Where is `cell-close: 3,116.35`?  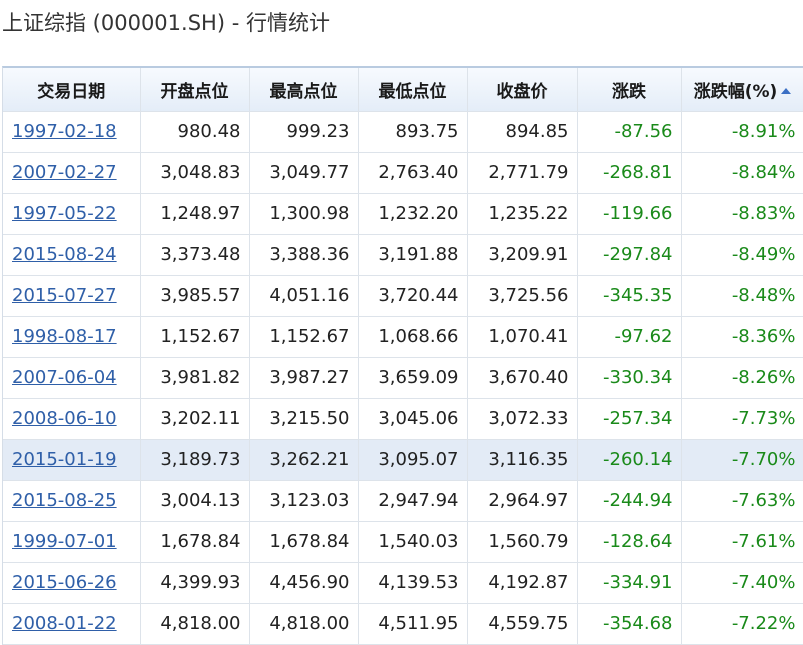 cell-close: 3,116.35 is located at coordinates (522, 460).